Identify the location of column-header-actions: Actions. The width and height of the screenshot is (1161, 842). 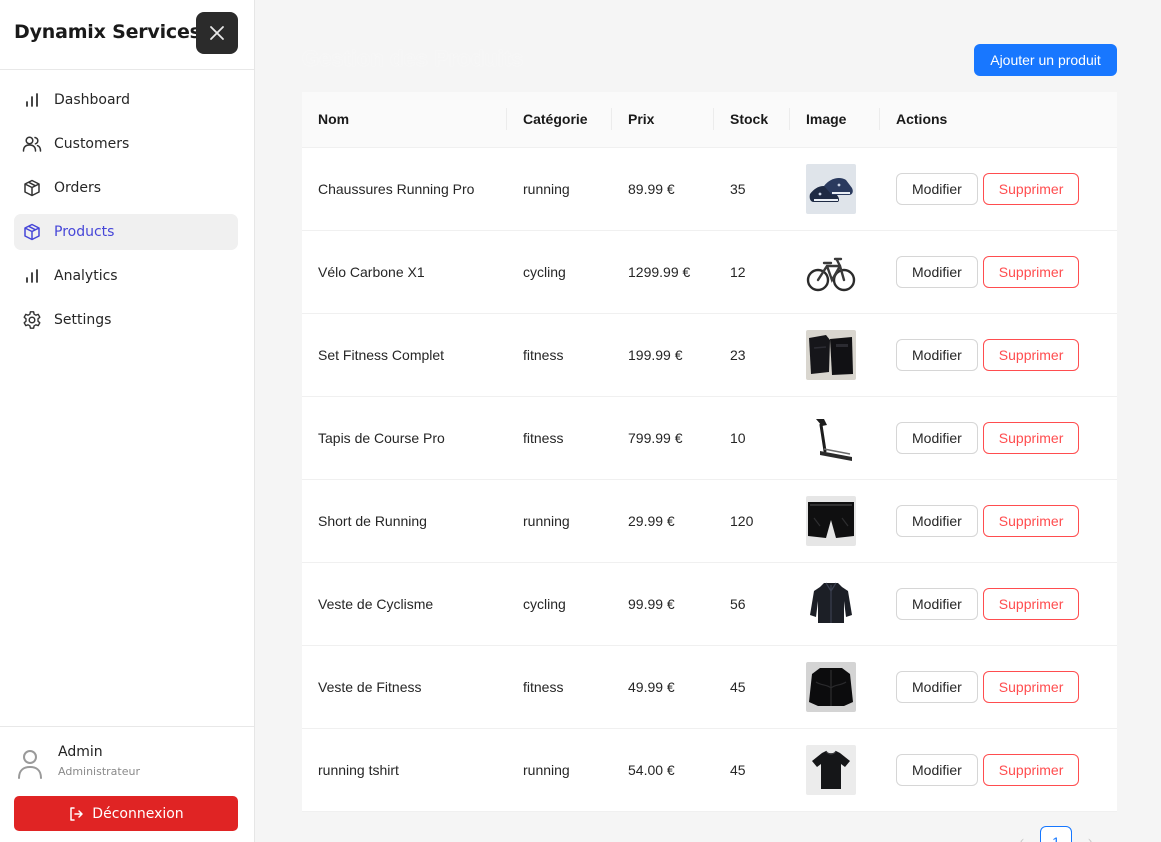
(998, 120).